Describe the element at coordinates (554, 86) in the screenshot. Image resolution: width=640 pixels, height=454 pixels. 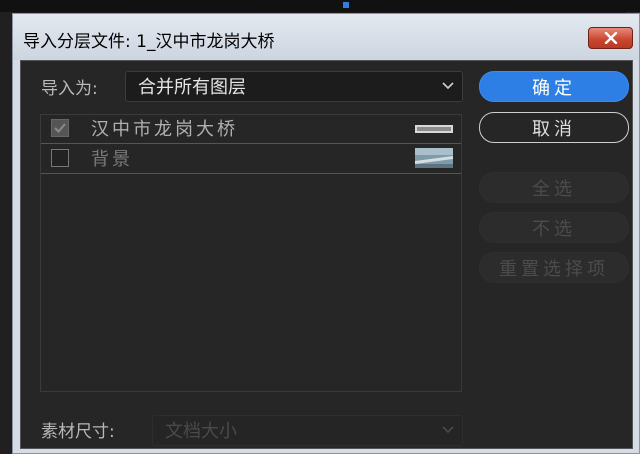
I see `ok-button: 确定` at that location.